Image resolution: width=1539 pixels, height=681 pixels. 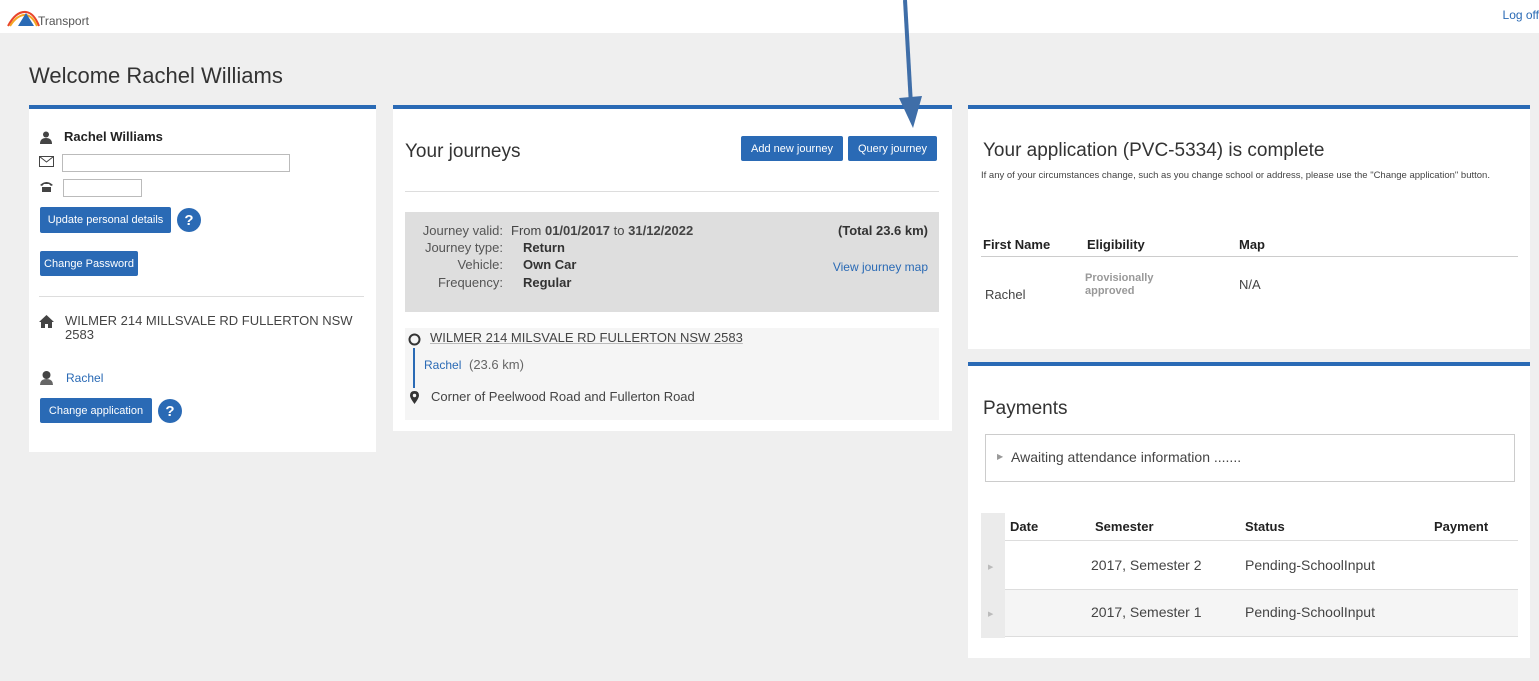 I want to click on application-title: Your application (PVC-5334) is complete, so click(x=1154, y=150).